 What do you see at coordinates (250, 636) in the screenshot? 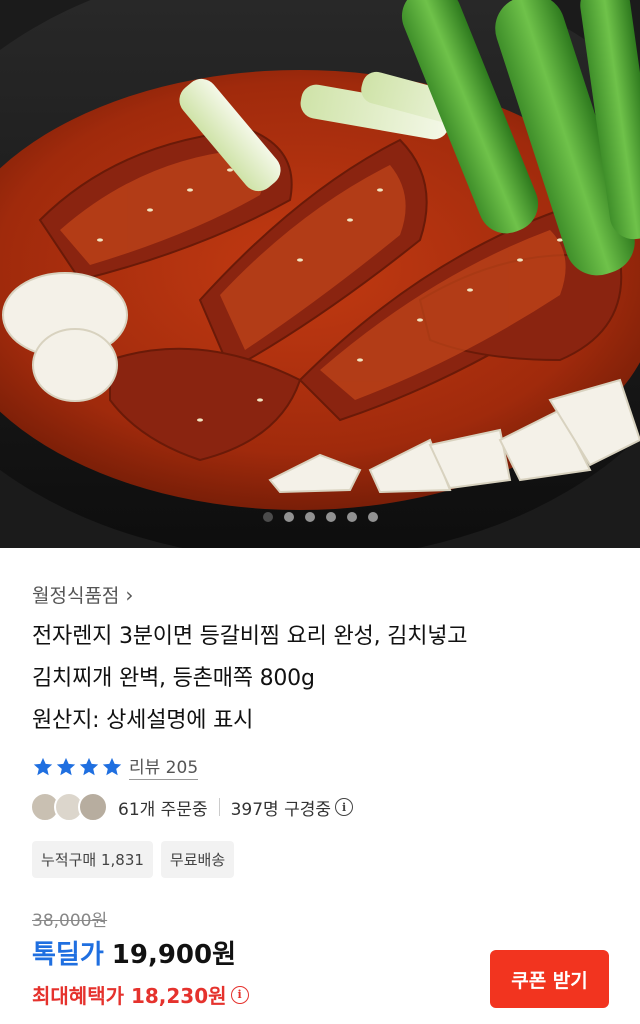
I see `product-title-line: 전자렌지 3분이면 등갈비찜 요리 완성, 김치넣고` at bounding box center [250, 636].